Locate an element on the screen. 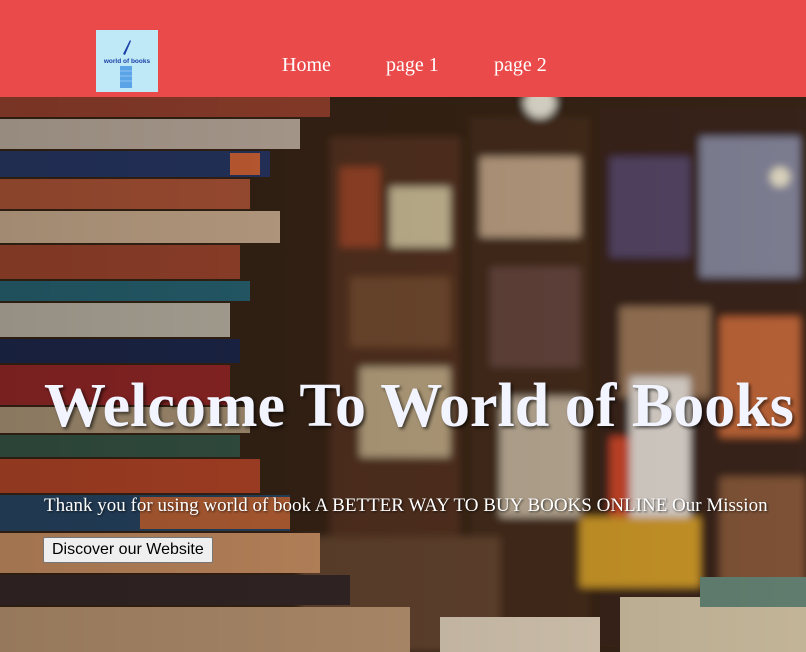  nav-link-page-2: page 2 is located at coordinates (520, 65).